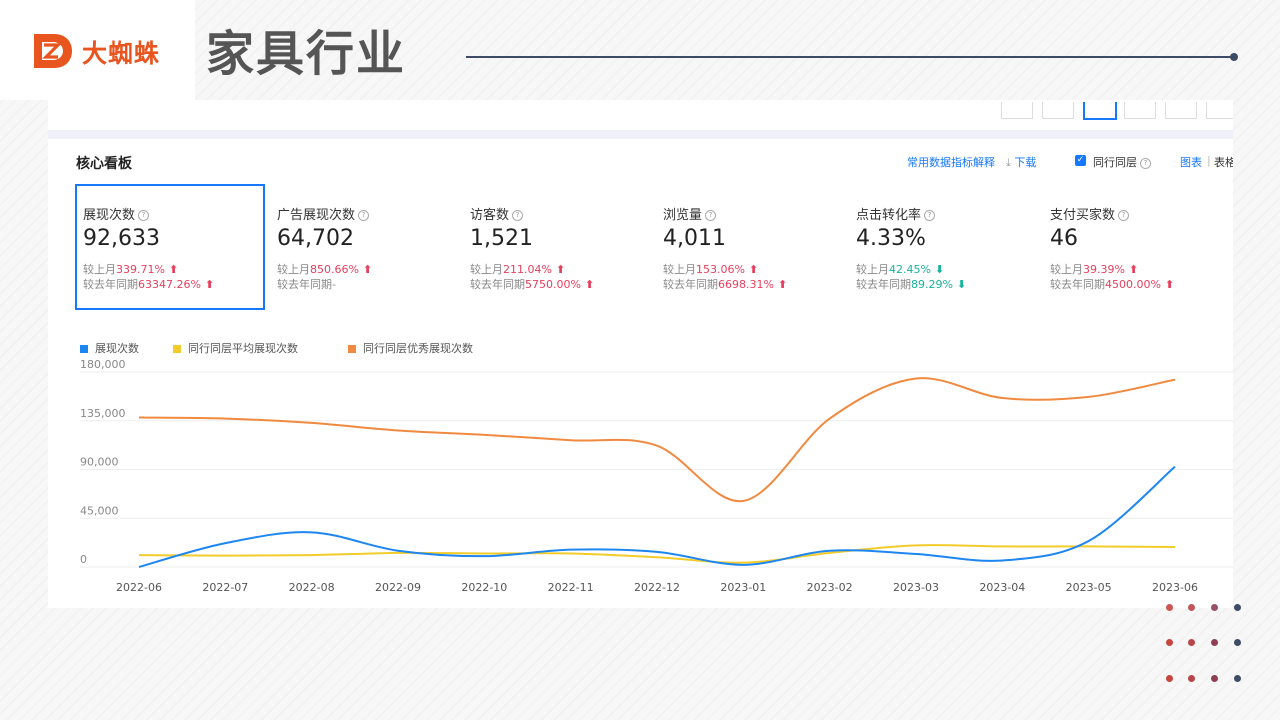  Describe the element at coordinates (1094, 269) in the screenshot. I see `metric-mom: 较上月39.39% ⬆` at that location.